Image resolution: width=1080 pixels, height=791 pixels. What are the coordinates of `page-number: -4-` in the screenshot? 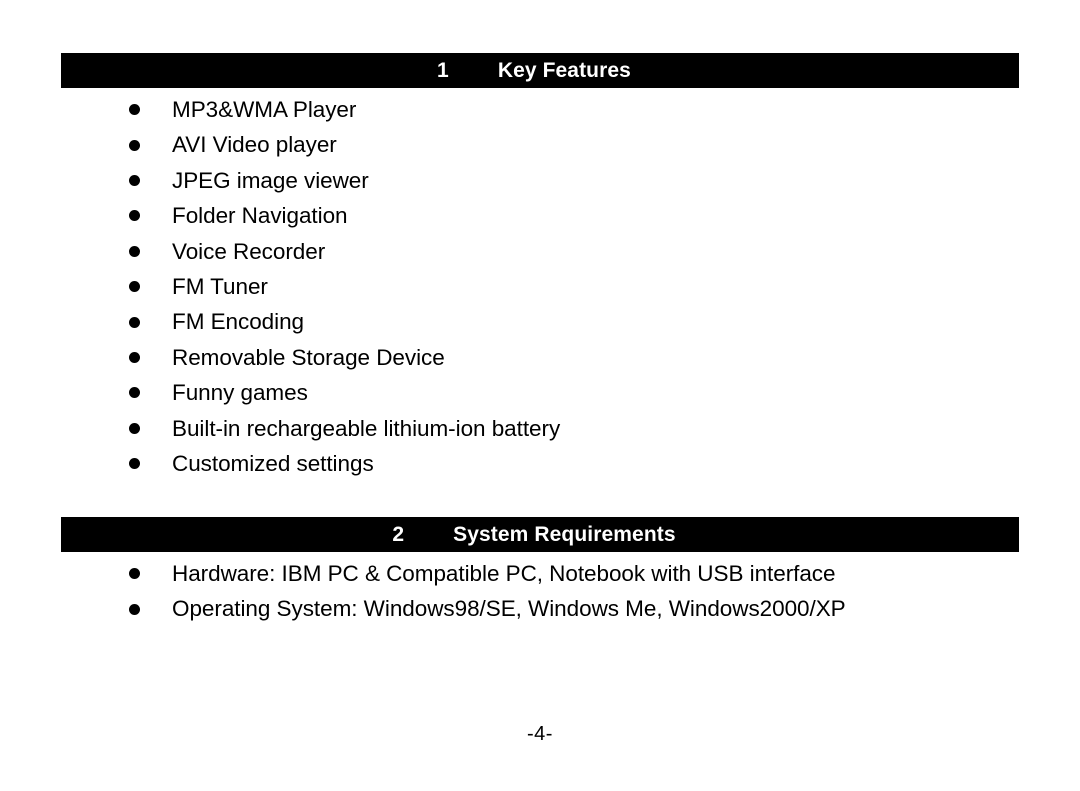 It's located at (540, 734).